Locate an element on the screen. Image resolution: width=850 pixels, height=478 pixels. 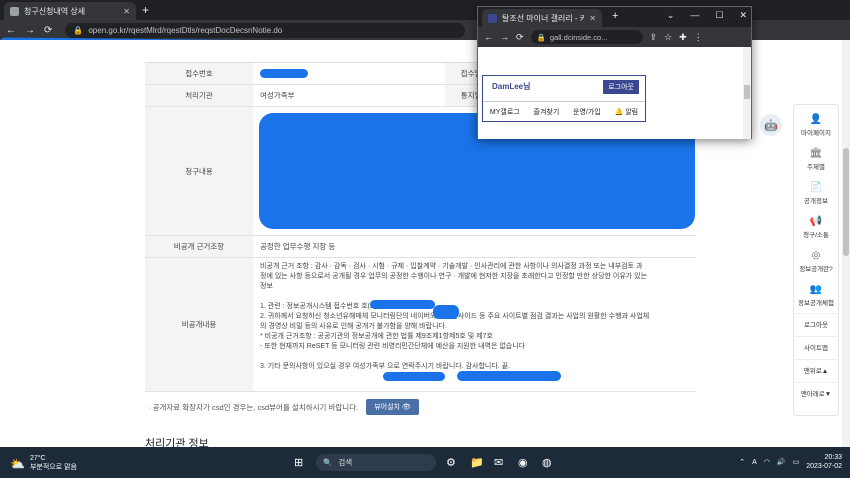
app-icon: ◉ is located at coordinates (523, 462).